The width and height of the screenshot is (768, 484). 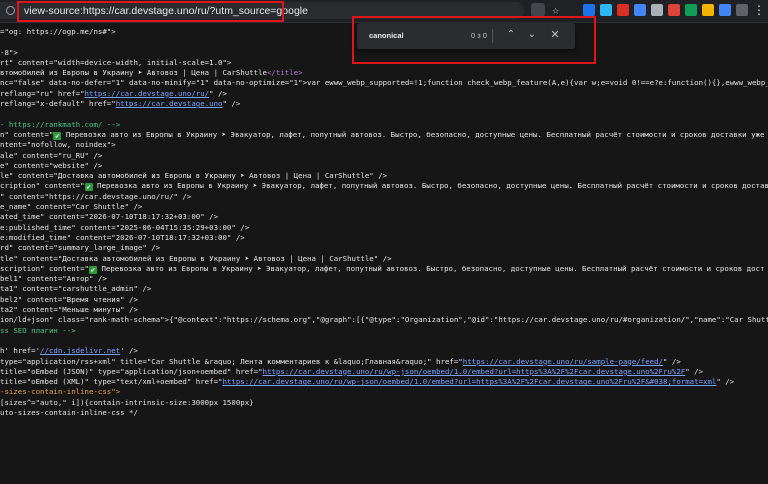 What do you see at coordinates (384, 125) in the screenshot?
I see `source-line: - https://rankmath.com/ -->` at bounding box center [384, 125].